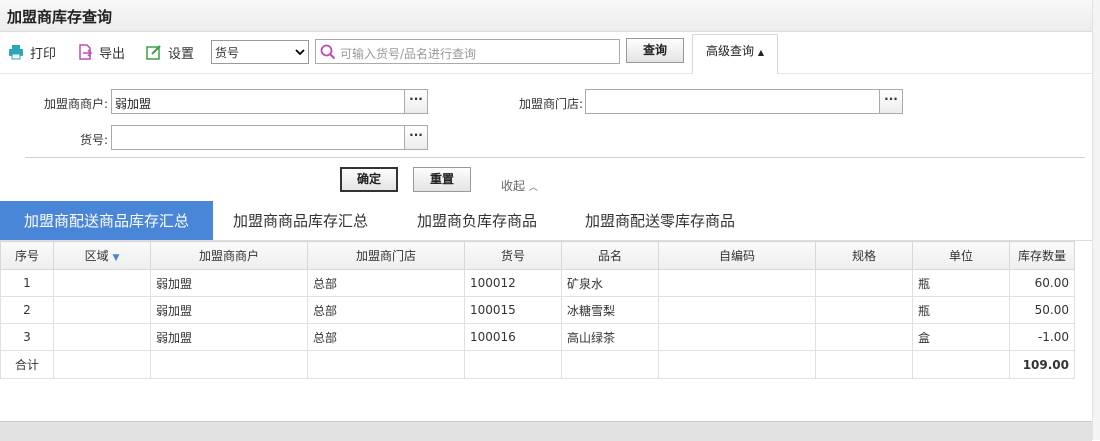  What do you see at coordinates (416, 101) in the screenshot?
I see `merchant-picker-button: ···` at bounding box center [416, 101].